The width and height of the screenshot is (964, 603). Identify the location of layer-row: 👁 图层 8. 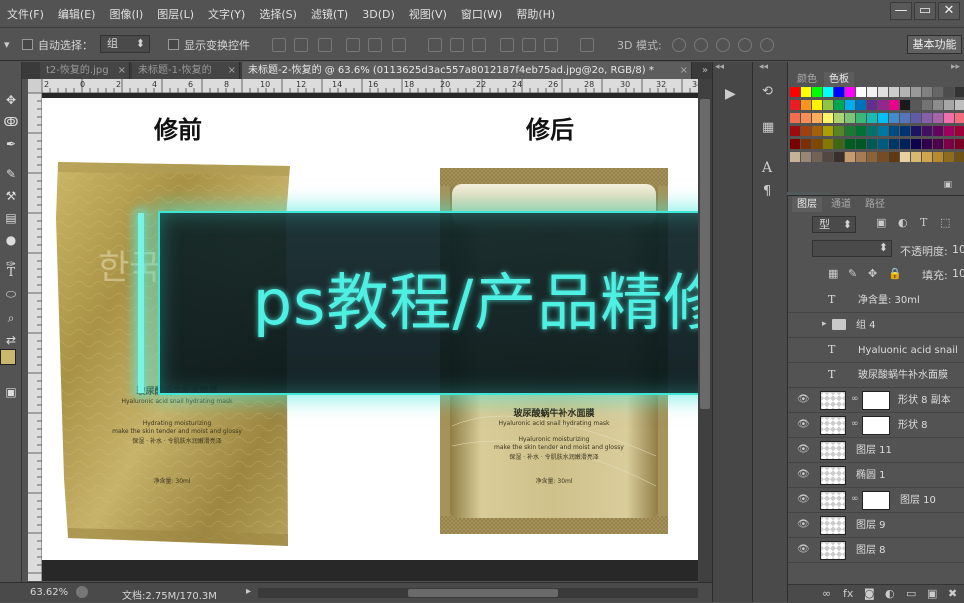
(876, 550).